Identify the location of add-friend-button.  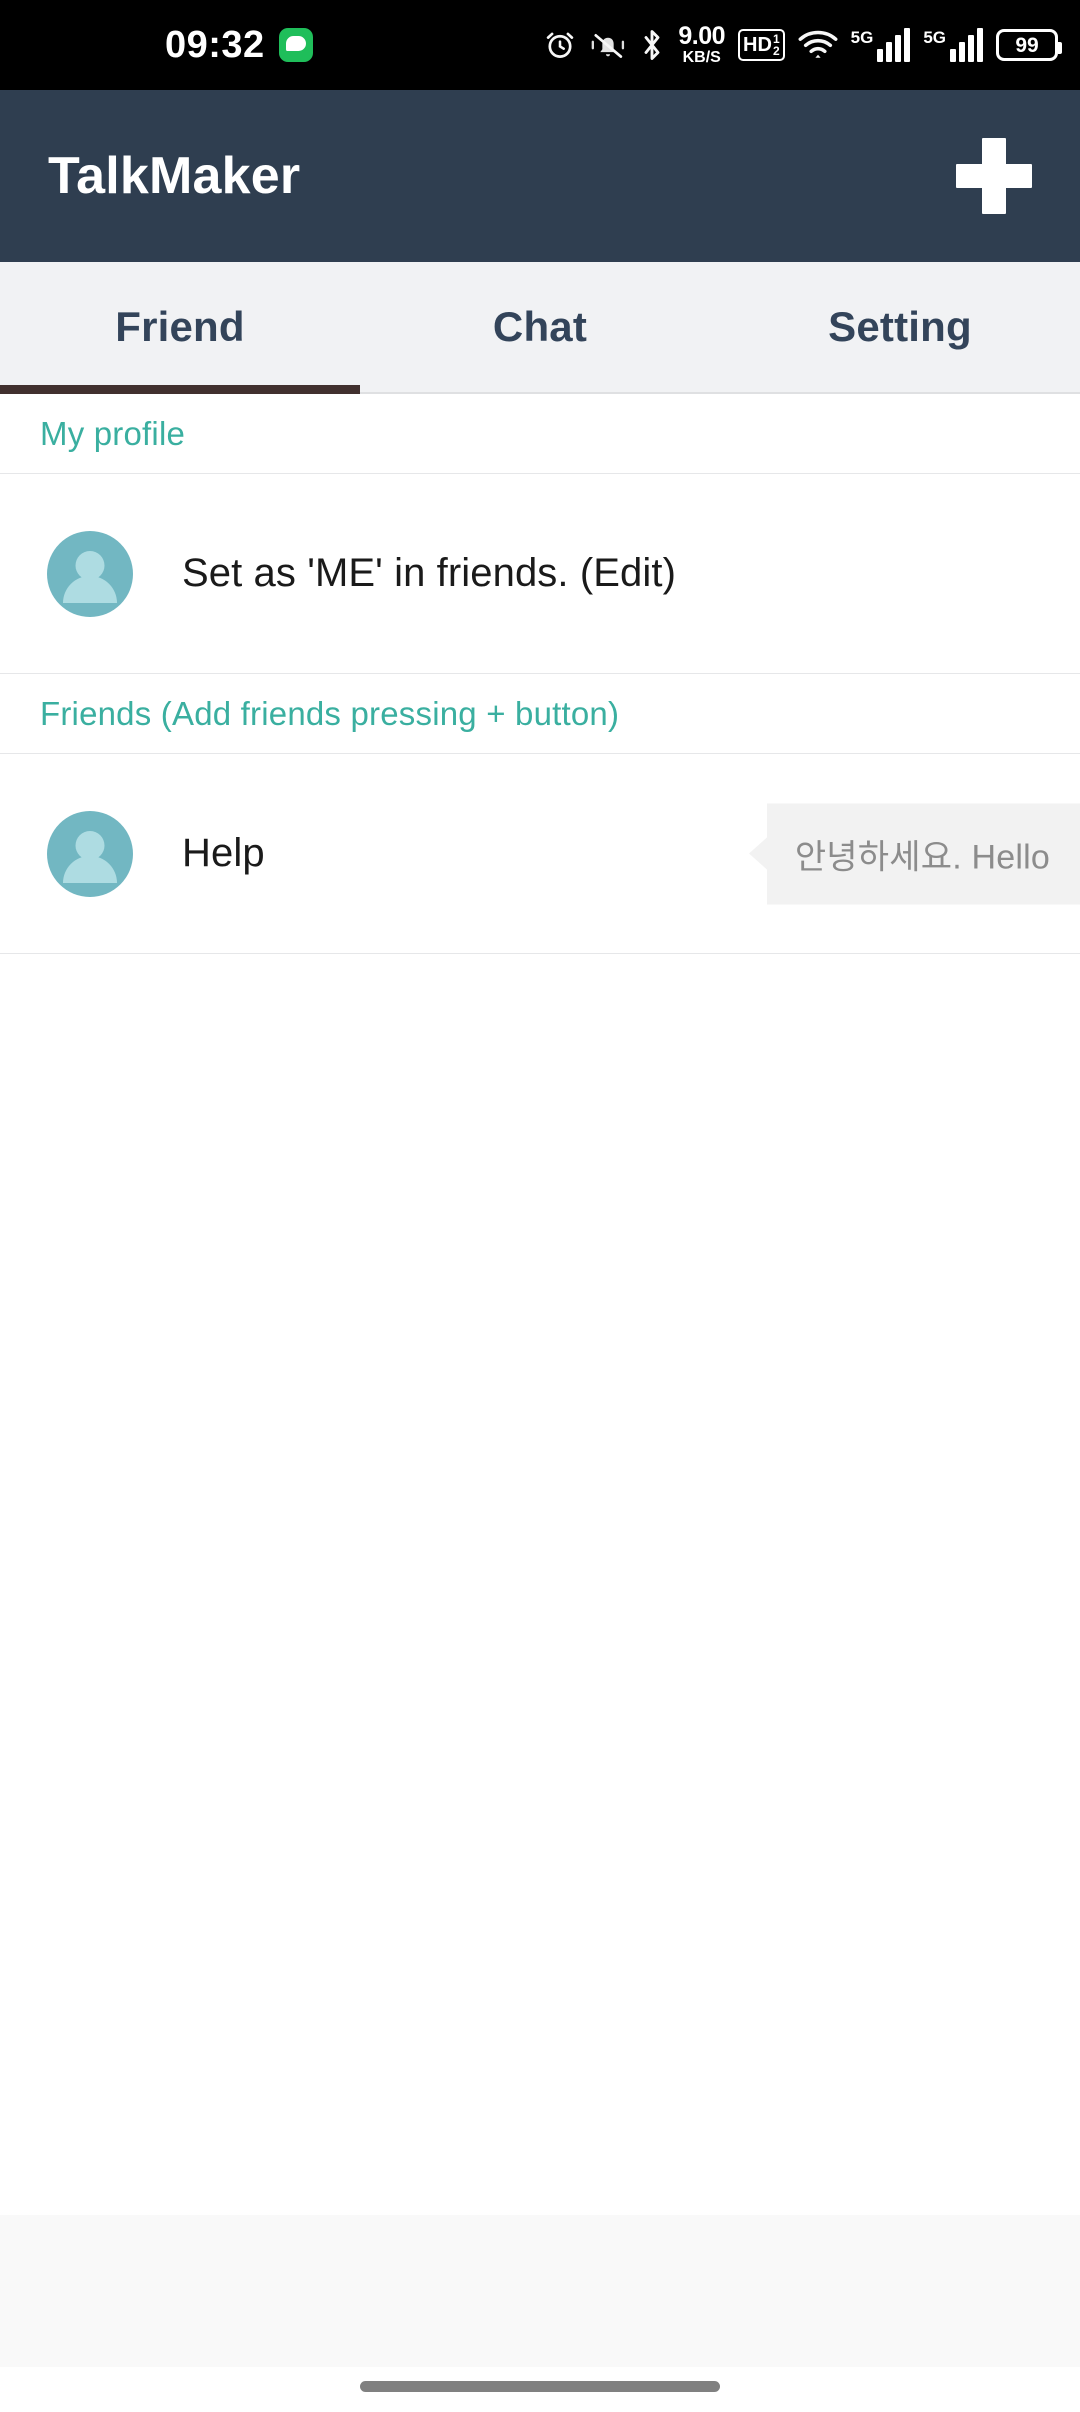
(994, 176).